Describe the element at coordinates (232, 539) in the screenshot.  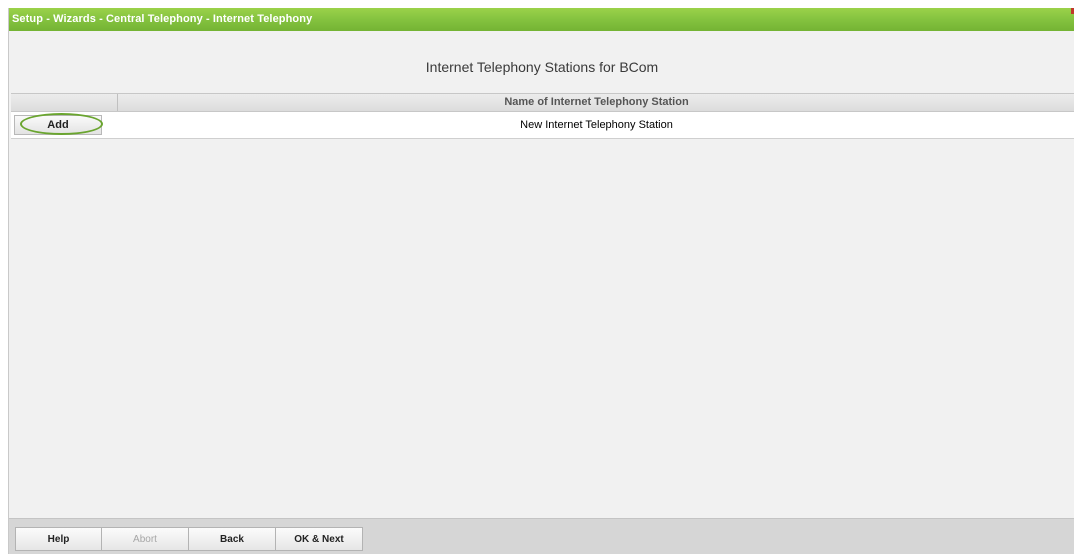
I see `back-button: Back` at that location.